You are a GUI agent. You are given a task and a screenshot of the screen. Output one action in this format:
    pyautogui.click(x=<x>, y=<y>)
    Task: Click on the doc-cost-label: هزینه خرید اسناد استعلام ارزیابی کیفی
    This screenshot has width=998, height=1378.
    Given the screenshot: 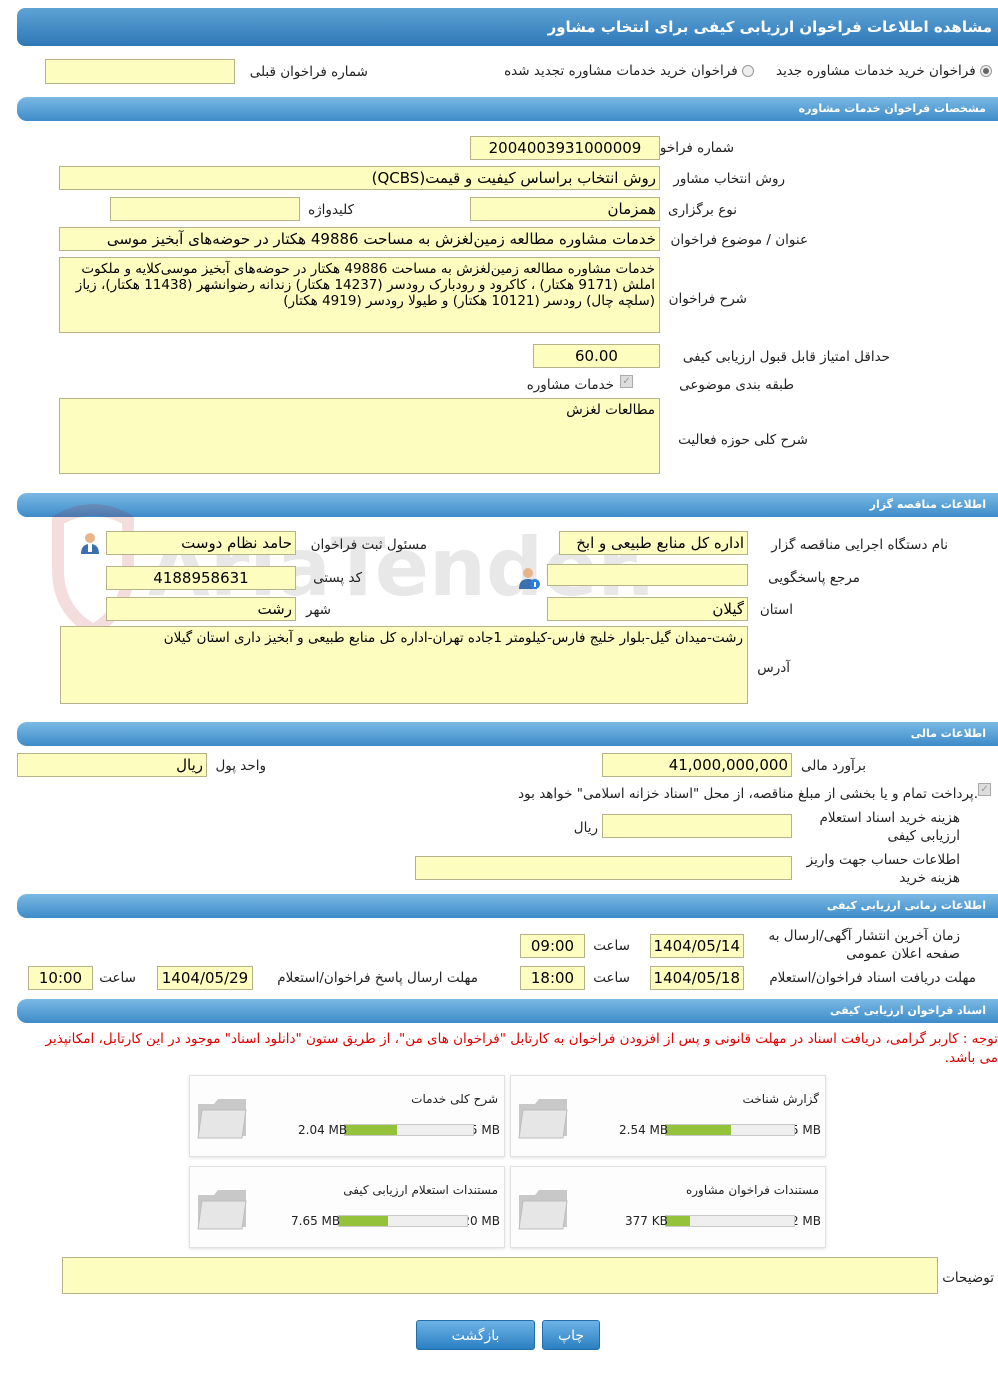 What is the action you would take?
    pyautogui.click(x=889, y=827)
    